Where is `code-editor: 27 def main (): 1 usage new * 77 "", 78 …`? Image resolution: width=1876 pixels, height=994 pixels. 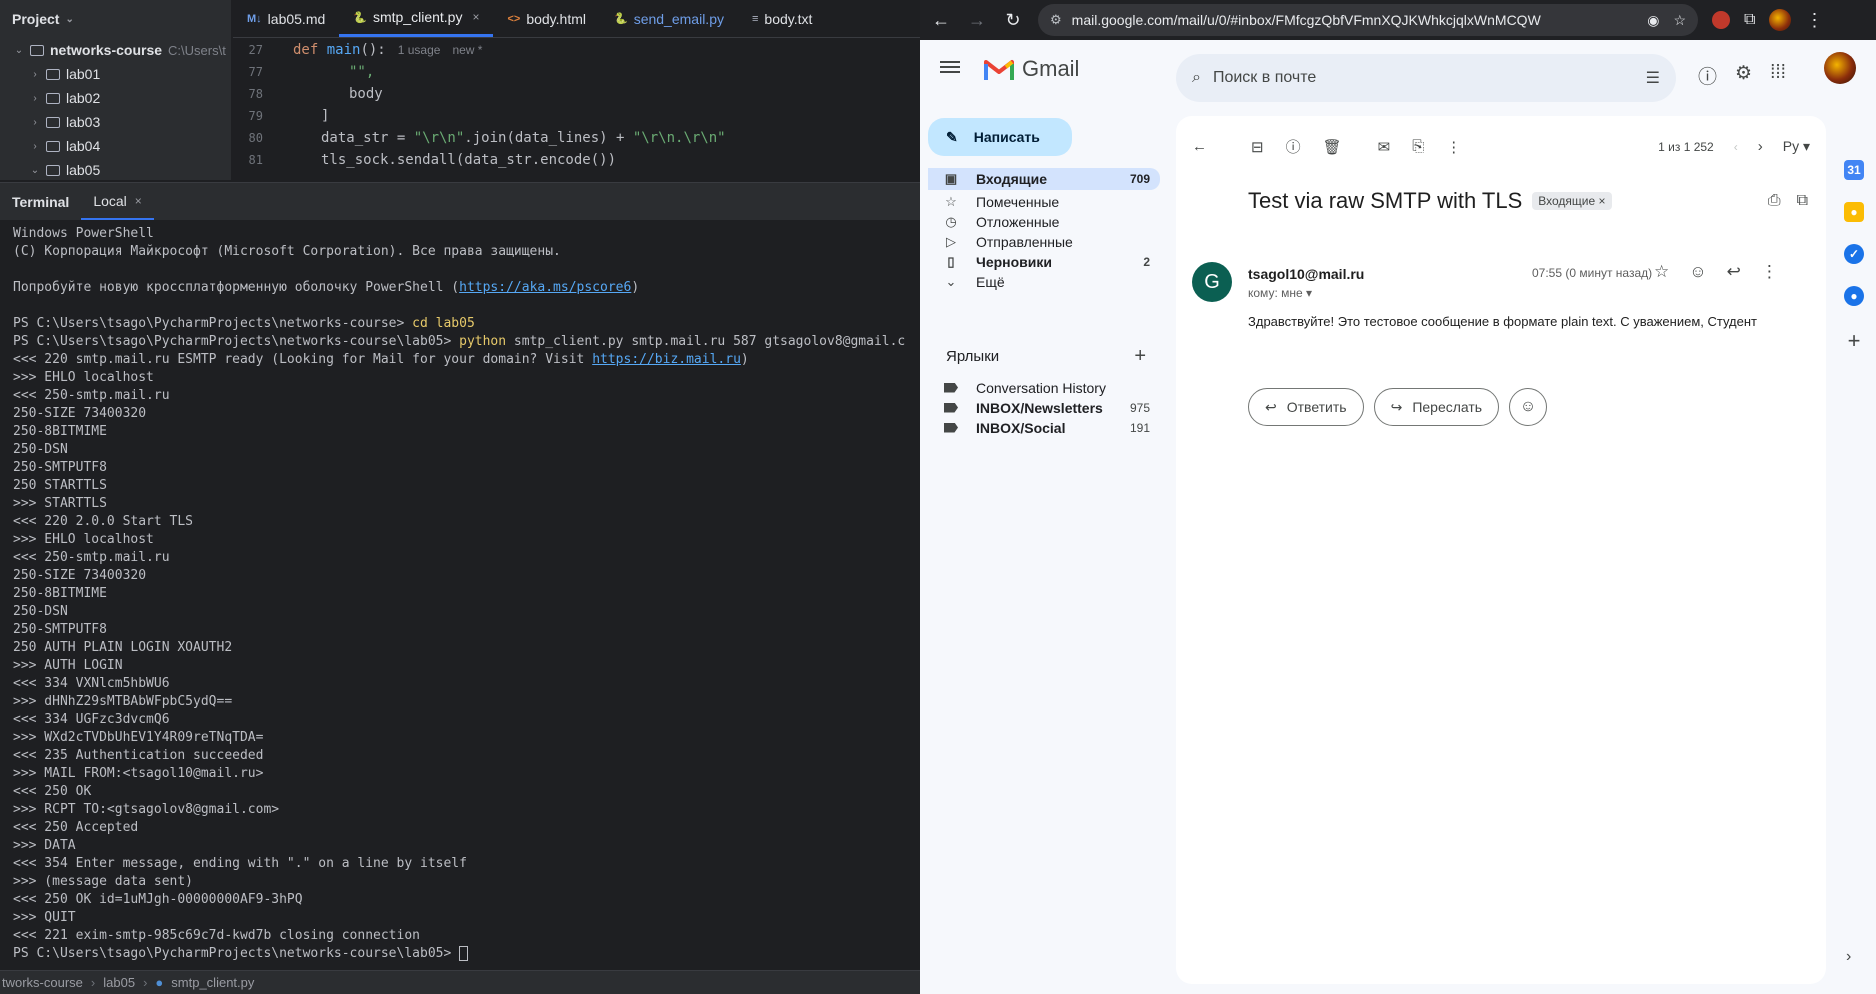
code-editor: 27 def main (): 1 usage new * 77 "", 78 … is located at coordinates (576, 109).